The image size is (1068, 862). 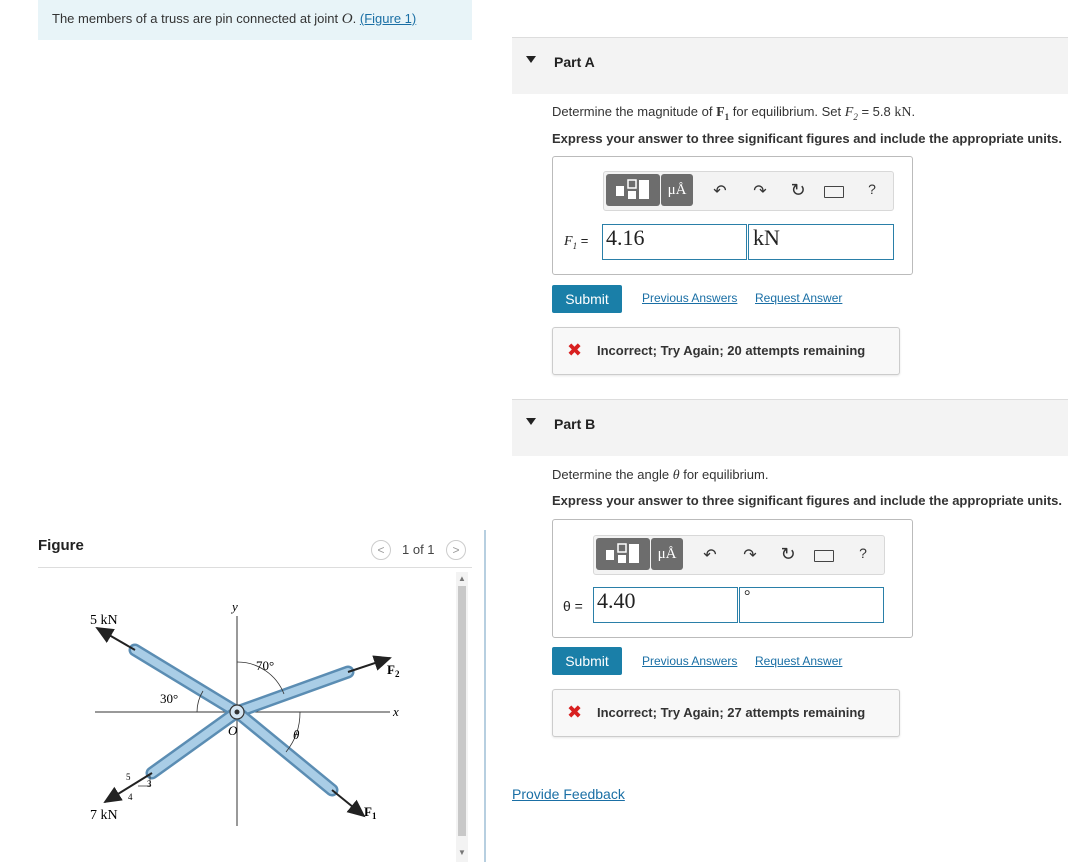 I want to click on figure-scrollbar-thumb, so click(x=462, y=711).